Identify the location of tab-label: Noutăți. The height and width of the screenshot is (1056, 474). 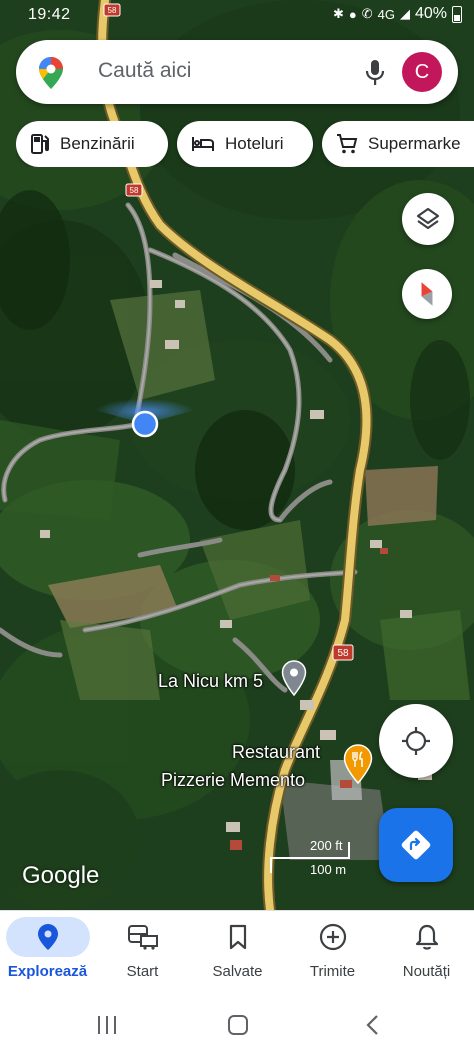
(426, 971).